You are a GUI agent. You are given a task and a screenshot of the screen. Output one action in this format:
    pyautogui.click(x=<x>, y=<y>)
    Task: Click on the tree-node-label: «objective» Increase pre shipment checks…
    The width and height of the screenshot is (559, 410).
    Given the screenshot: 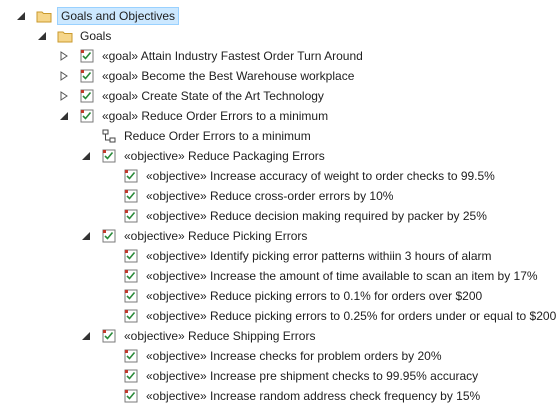 What is the action you would take?
    pyautogui.click(x=312, y=376)
    